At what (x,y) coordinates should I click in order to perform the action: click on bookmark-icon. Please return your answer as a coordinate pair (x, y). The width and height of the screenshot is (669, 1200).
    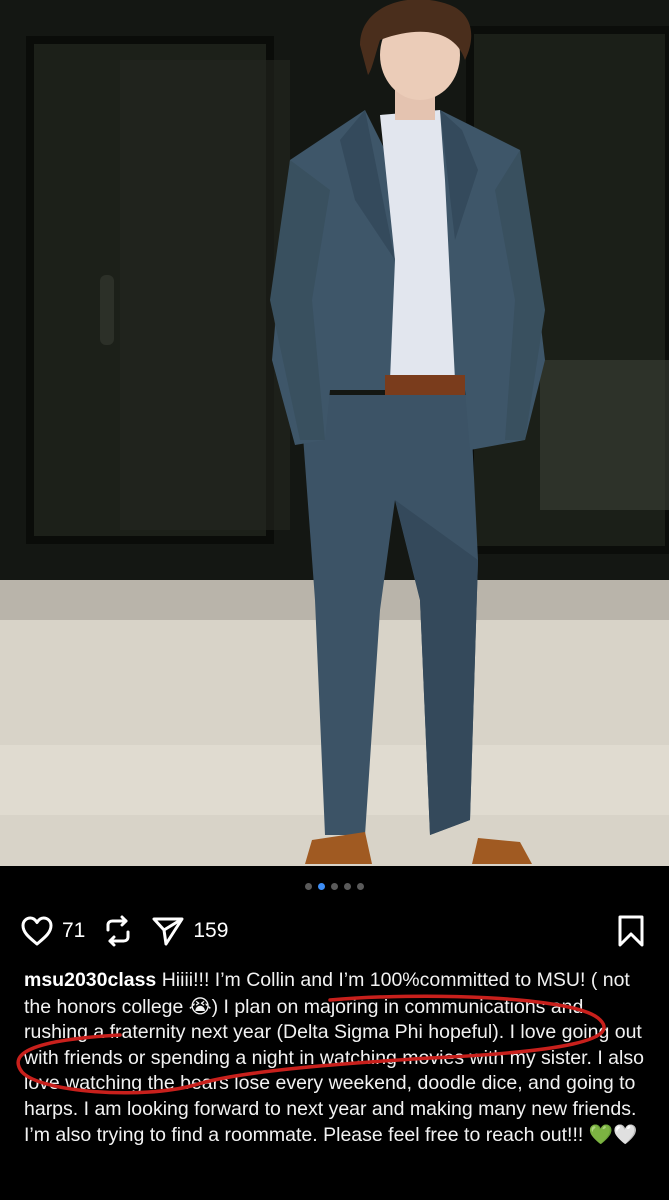
    Looking at the image, I should click on (631, 931).